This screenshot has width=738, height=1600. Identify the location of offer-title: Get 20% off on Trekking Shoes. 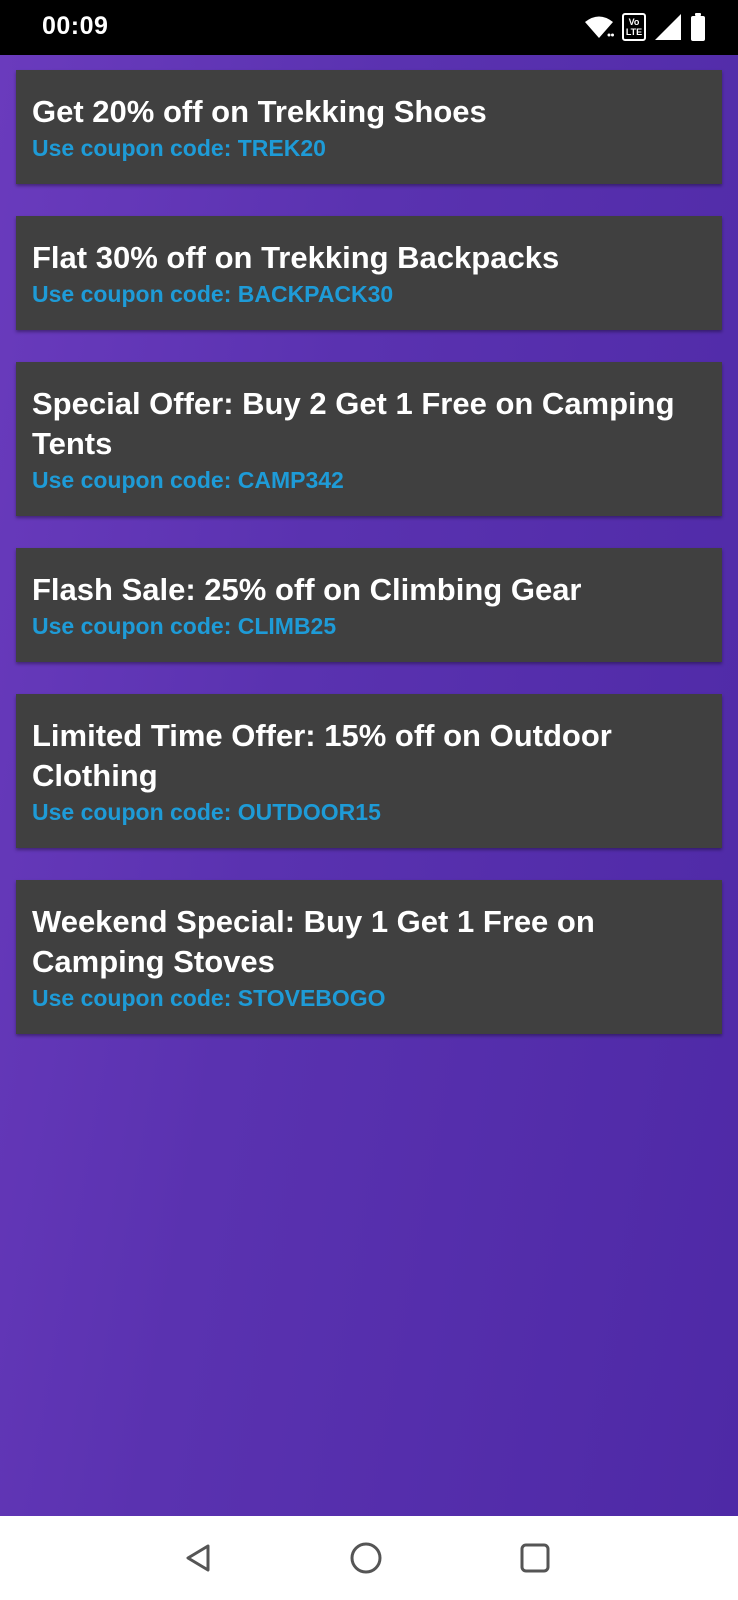
(259, 111).